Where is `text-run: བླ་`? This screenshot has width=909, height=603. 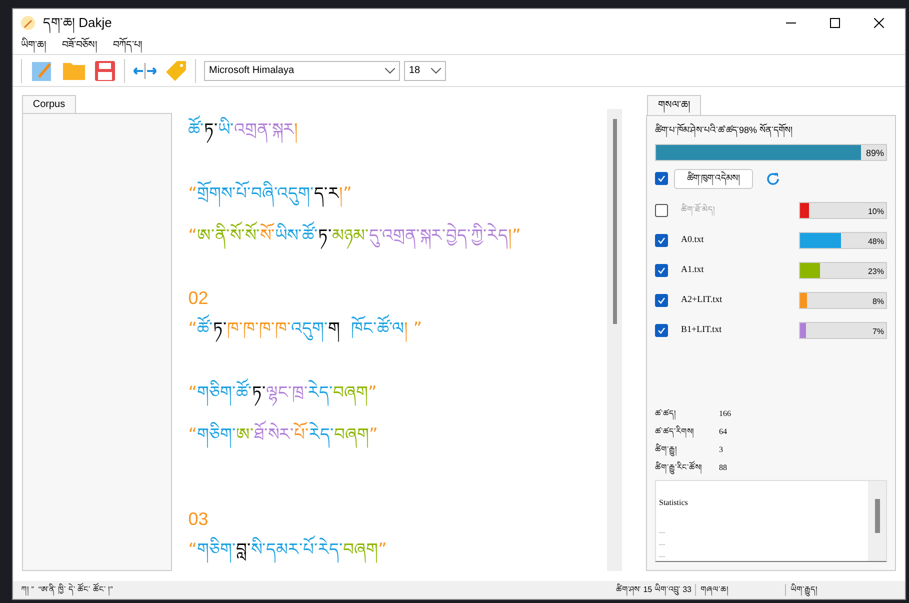
text-run: བླ་ is located at coordinates (244, 550).